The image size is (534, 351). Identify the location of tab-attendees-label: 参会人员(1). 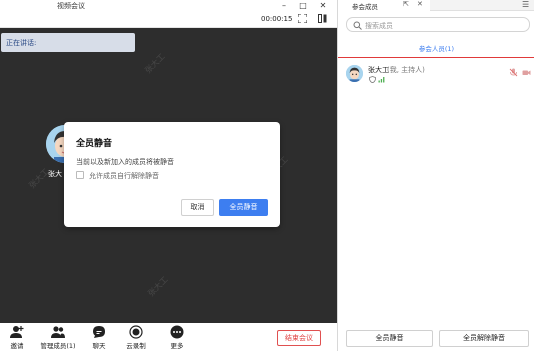
(436, 49).